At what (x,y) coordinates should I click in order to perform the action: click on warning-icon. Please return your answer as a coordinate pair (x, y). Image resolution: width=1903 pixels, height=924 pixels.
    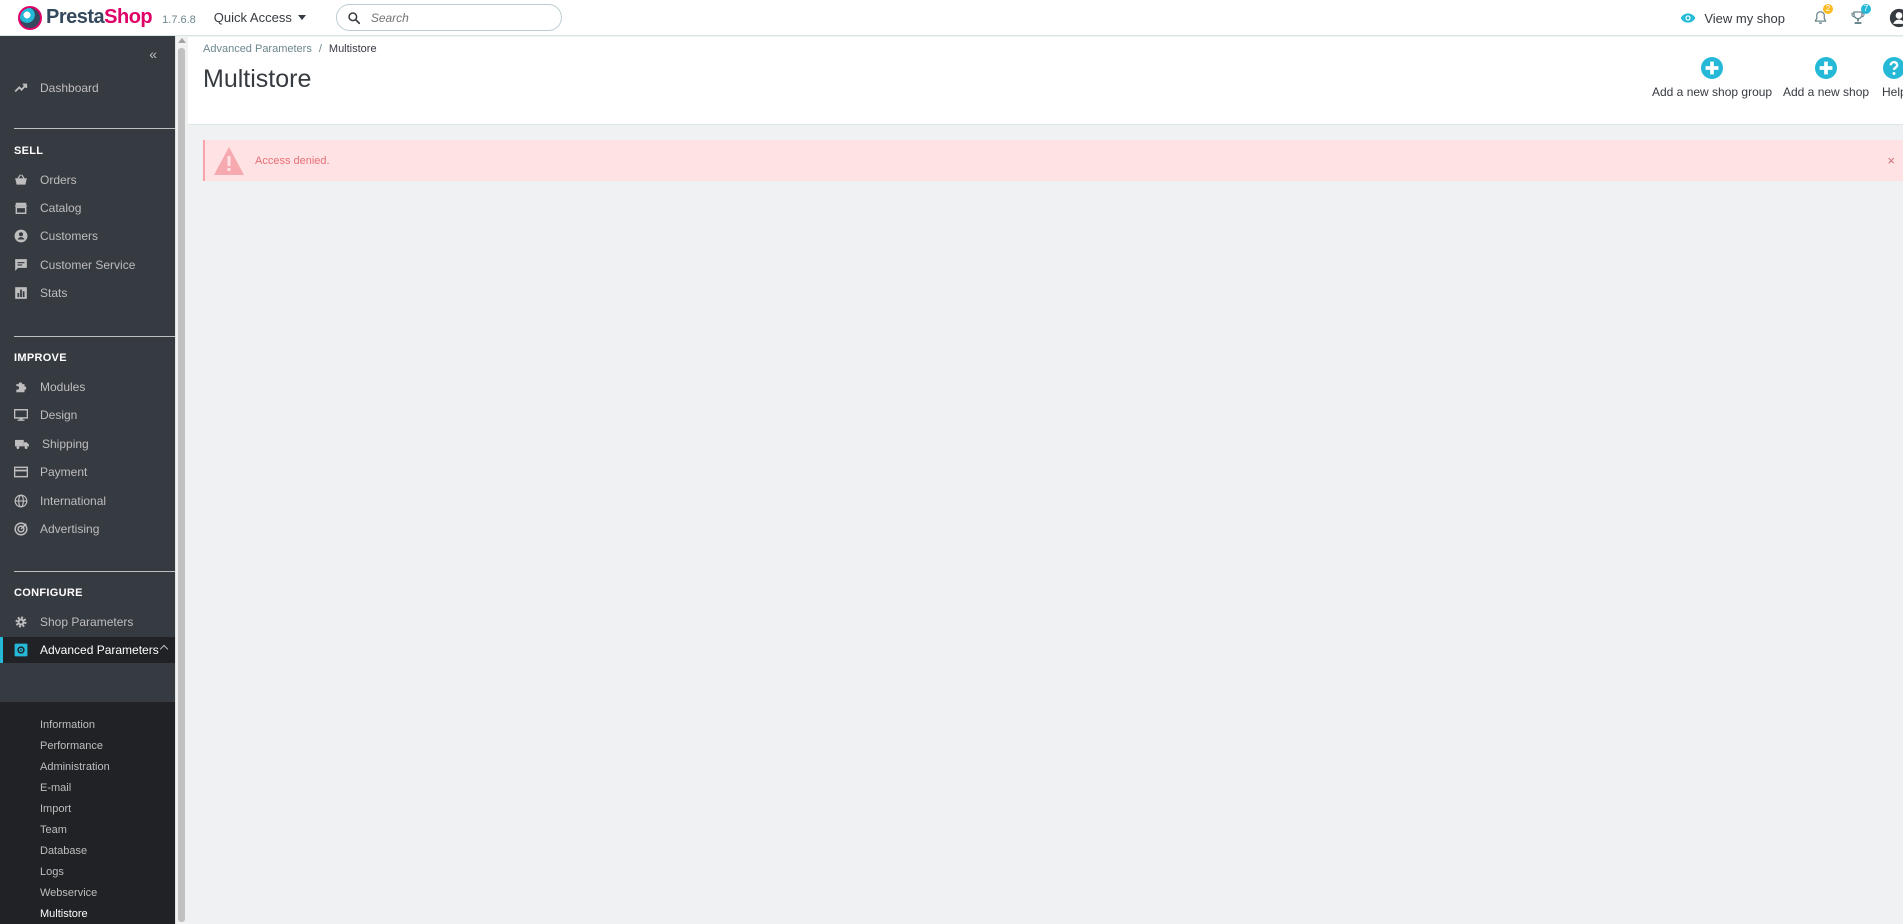
    Looking at the image, I should click on (229, 160).